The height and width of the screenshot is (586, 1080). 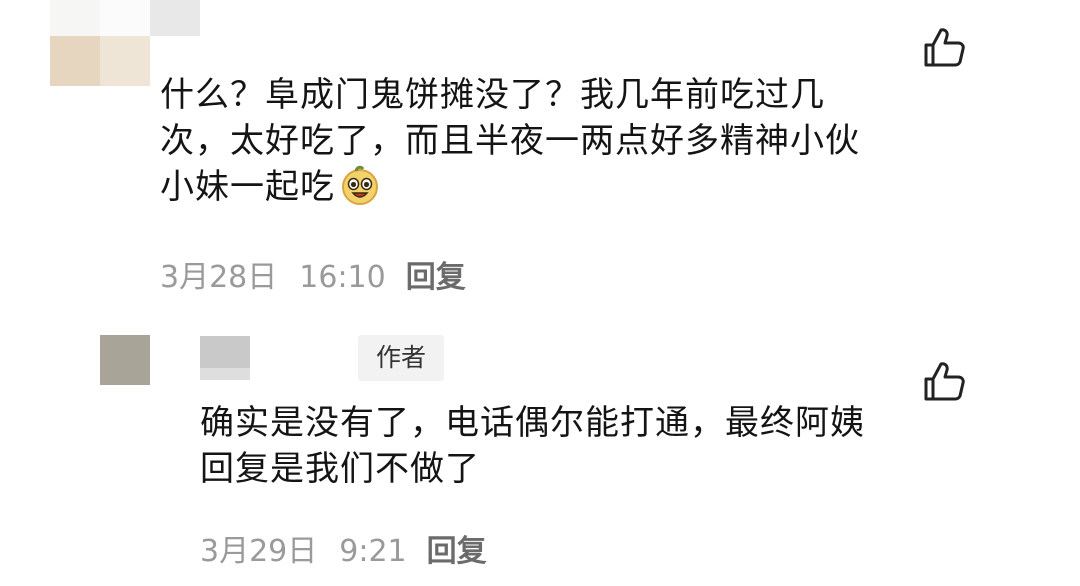 I want to click on comment-line: 小妹一起吃, so click(x=540, y=187).